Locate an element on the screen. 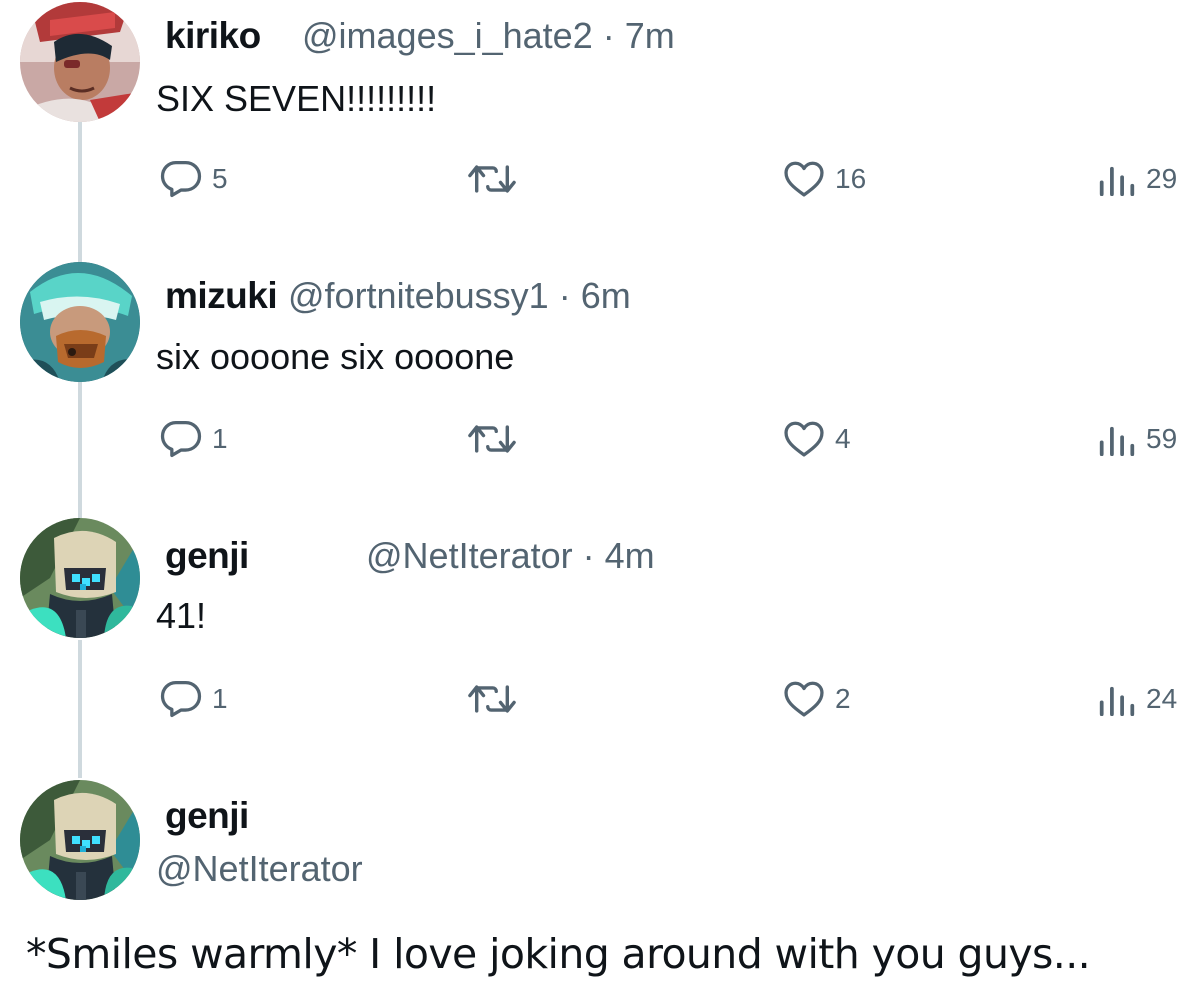 This screenshot has height=995, width=1179. tweet-time: 4m is located at coordinates (630, 555).